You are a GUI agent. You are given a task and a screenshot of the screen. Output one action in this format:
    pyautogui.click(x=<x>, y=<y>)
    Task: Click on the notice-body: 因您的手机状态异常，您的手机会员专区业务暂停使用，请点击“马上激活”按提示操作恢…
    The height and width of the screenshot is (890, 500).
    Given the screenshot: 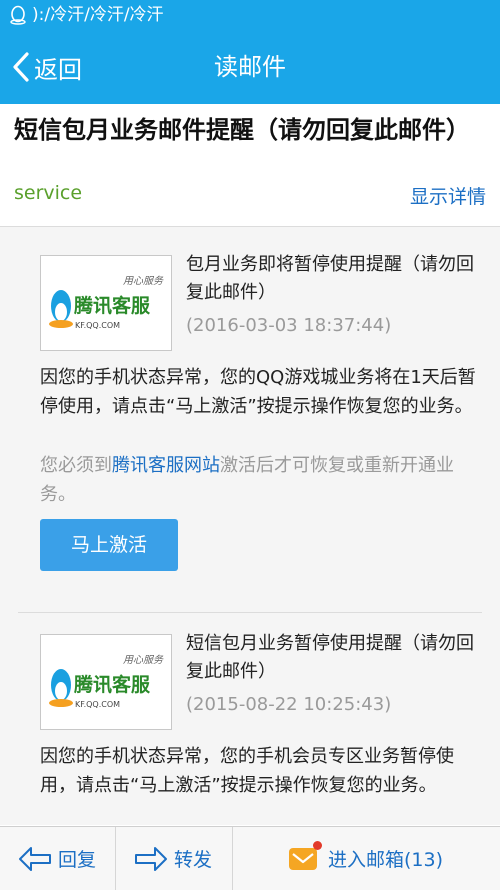 What is the action you would take?
    pyautogui.click(x=247, y=771)
    